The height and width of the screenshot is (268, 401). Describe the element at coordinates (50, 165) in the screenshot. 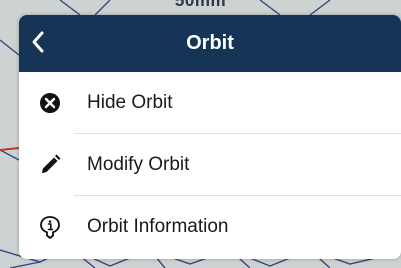

I see `pencil-icon` at that location.